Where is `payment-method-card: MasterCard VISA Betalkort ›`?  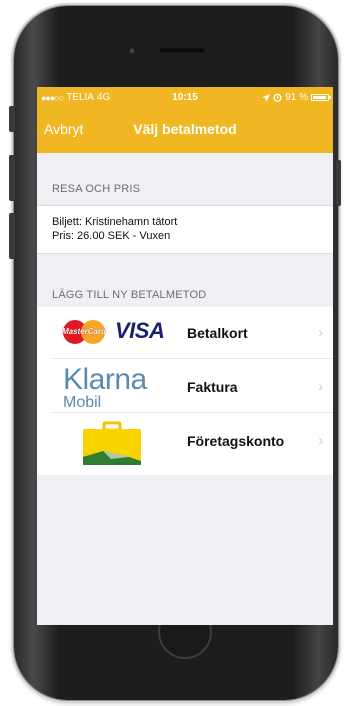 payment-method-card: MasterCard VISA Betalkort › is located at coordinates (185, 333).